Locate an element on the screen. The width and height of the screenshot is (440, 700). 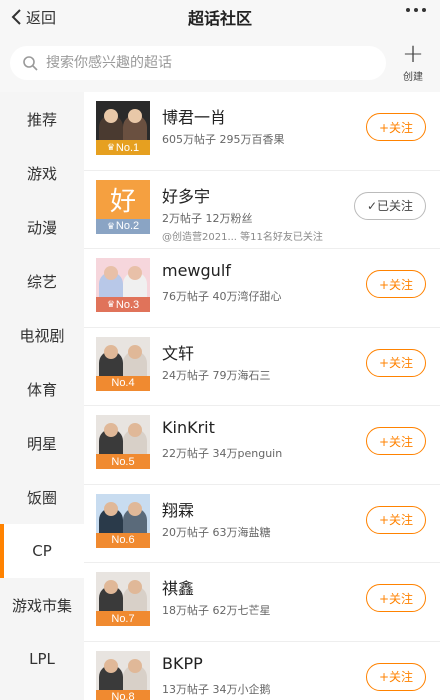
topic-stats: 22万帖子 34万penguin is located at coordinates (222, 453).